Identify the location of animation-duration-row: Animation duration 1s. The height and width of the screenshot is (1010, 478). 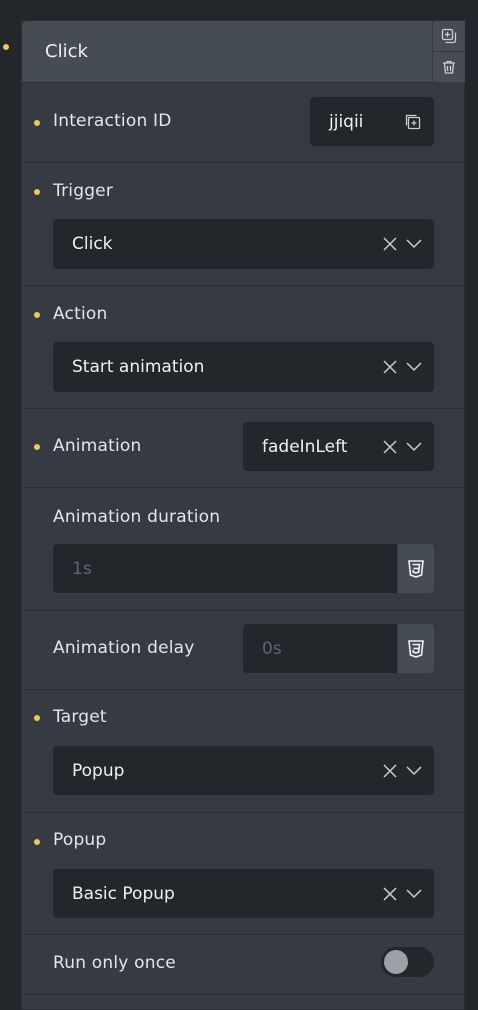
(243, 549).